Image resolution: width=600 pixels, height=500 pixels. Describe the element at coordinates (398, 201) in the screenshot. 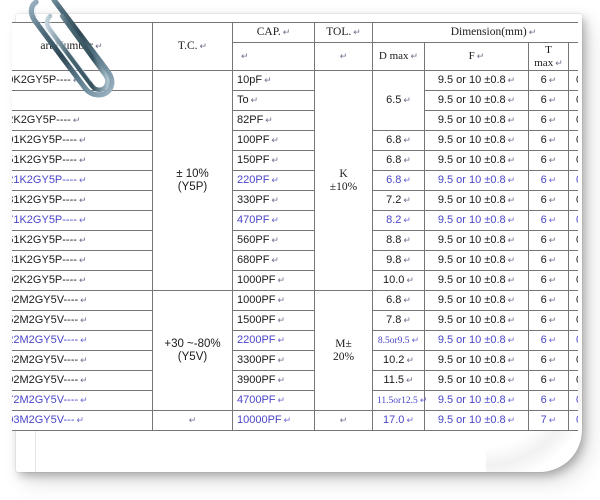

I see `cell-d-max: 7.2 ↵` at that location.